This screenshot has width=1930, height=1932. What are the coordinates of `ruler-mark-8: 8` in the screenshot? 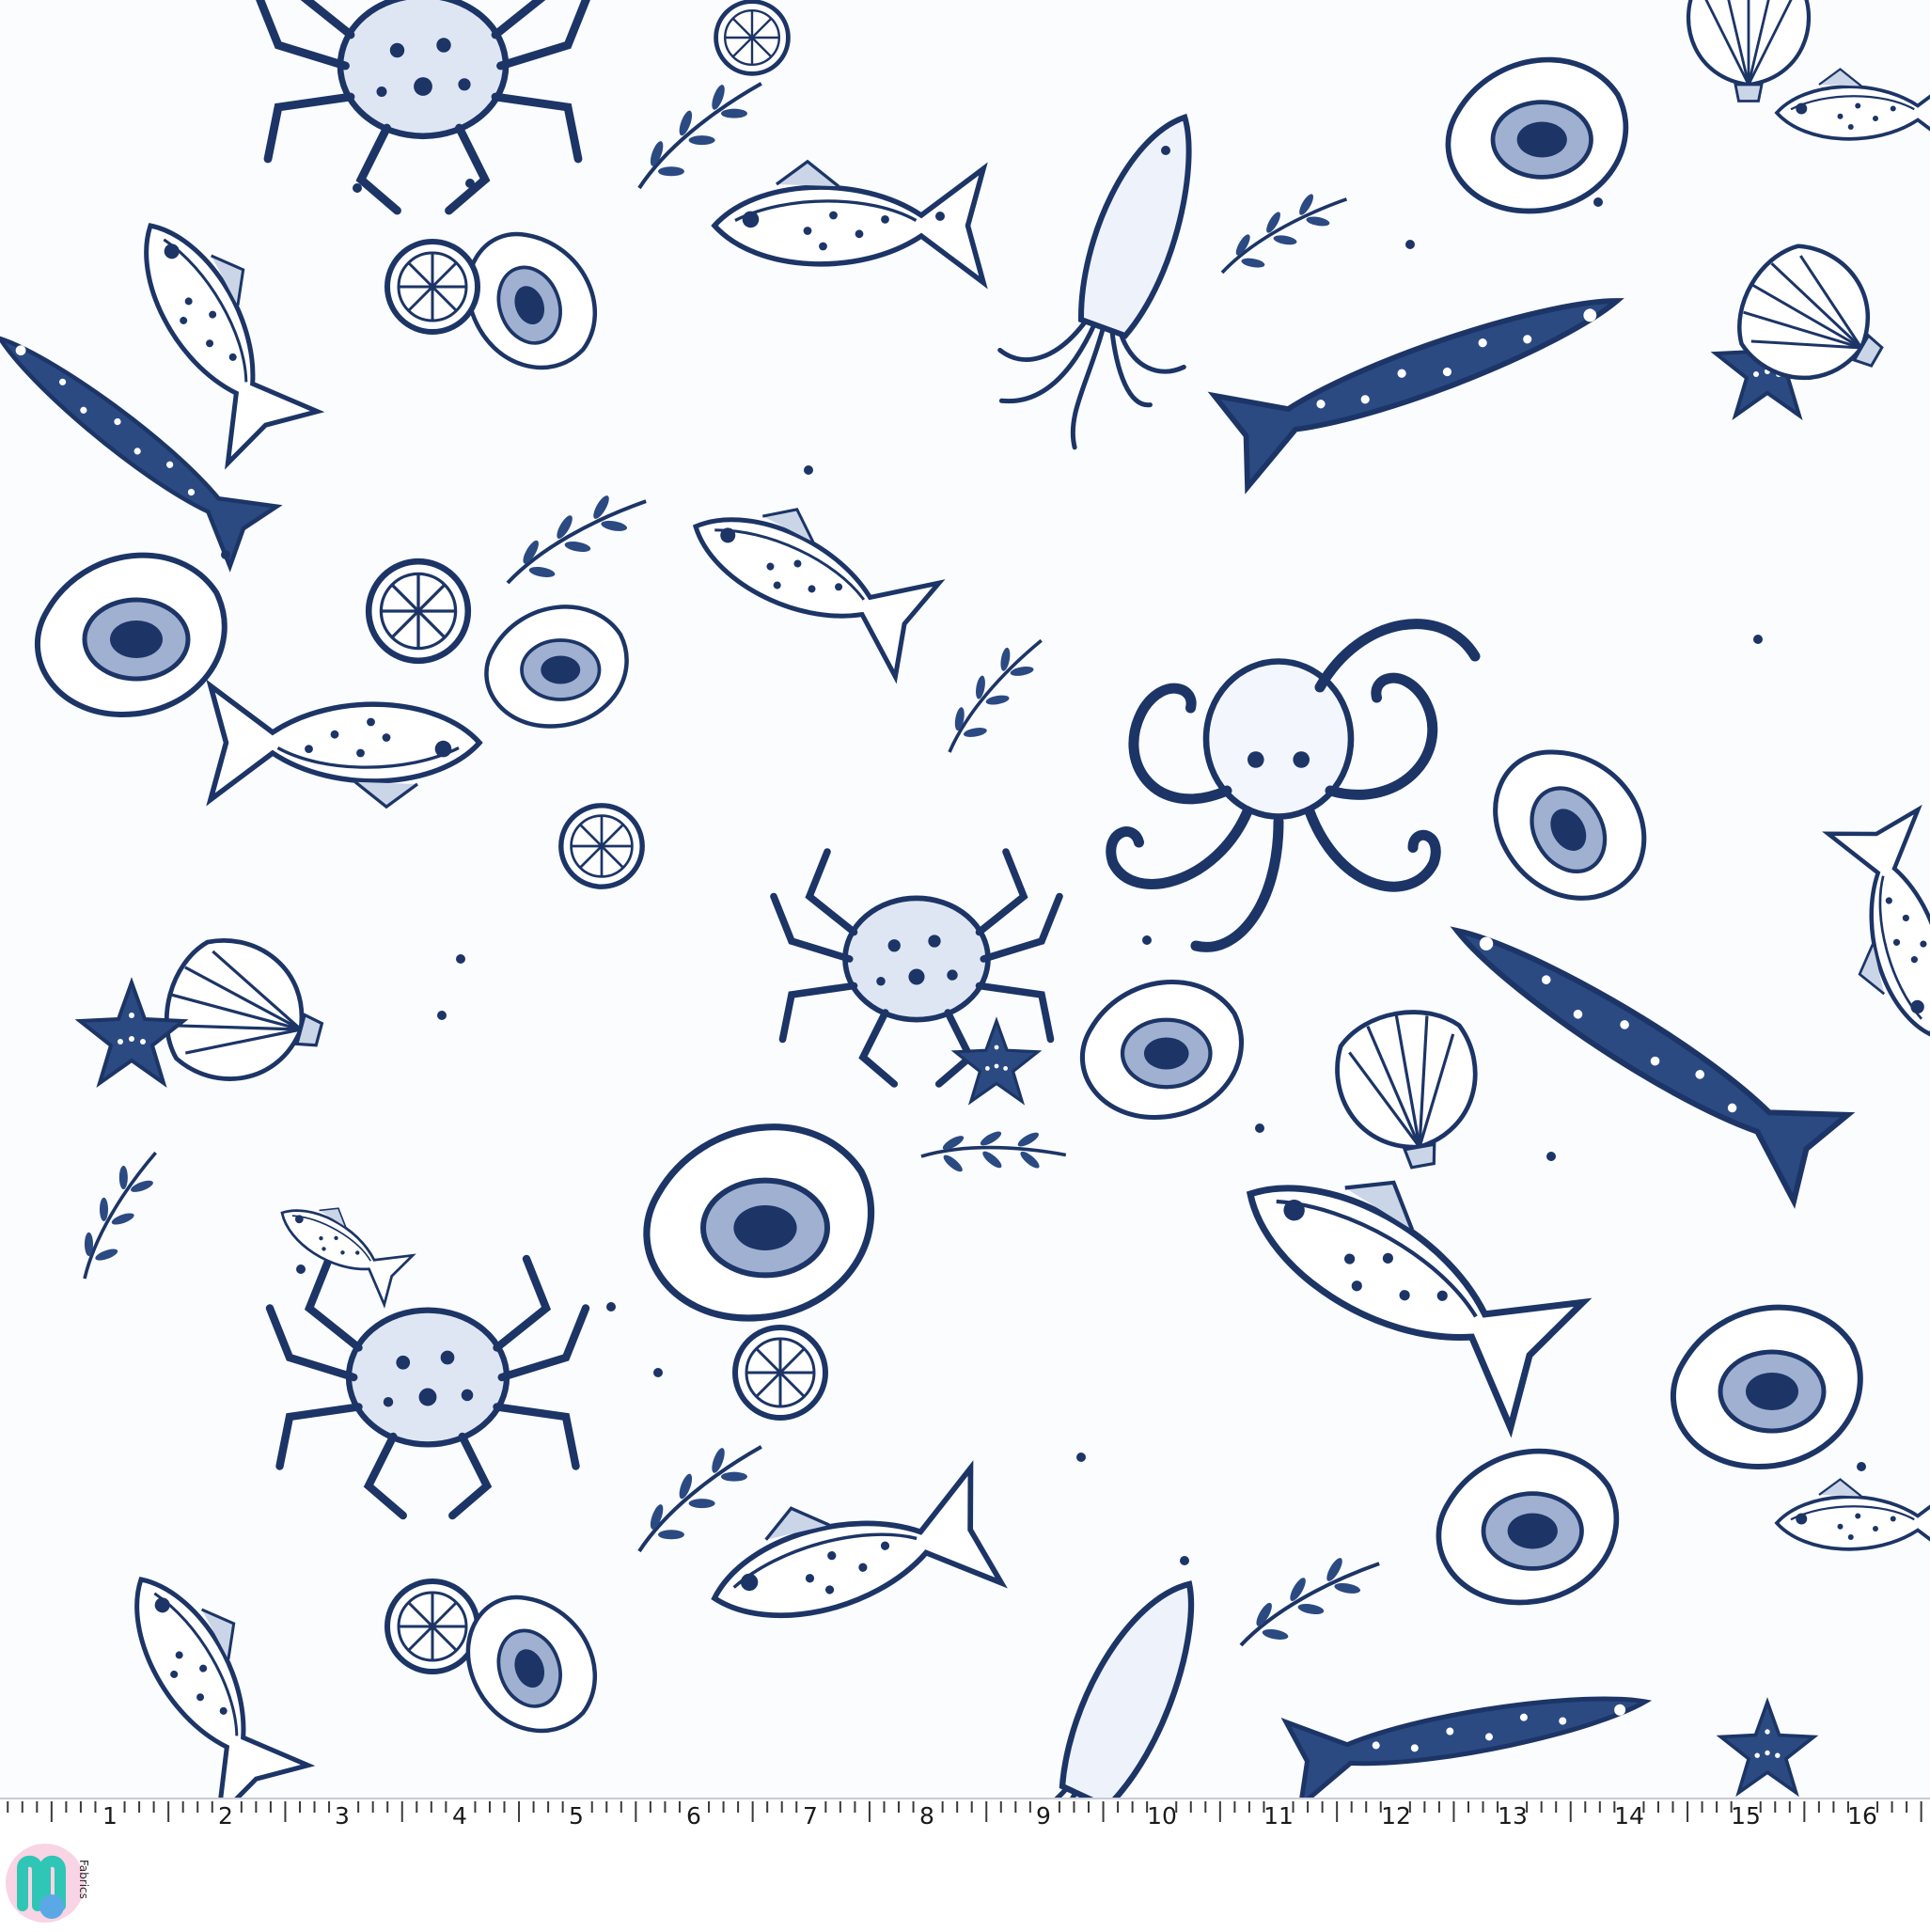 It's located at (926, 1816).